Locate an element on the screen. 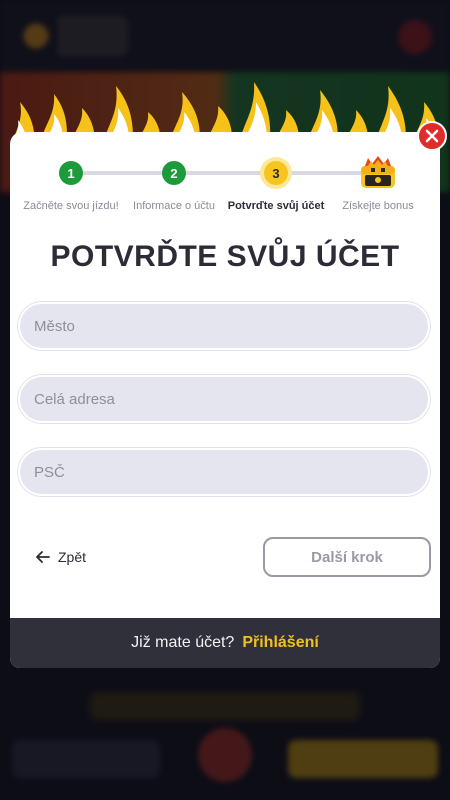  step-2-circle: 2 is located at coordinates (174, 173).